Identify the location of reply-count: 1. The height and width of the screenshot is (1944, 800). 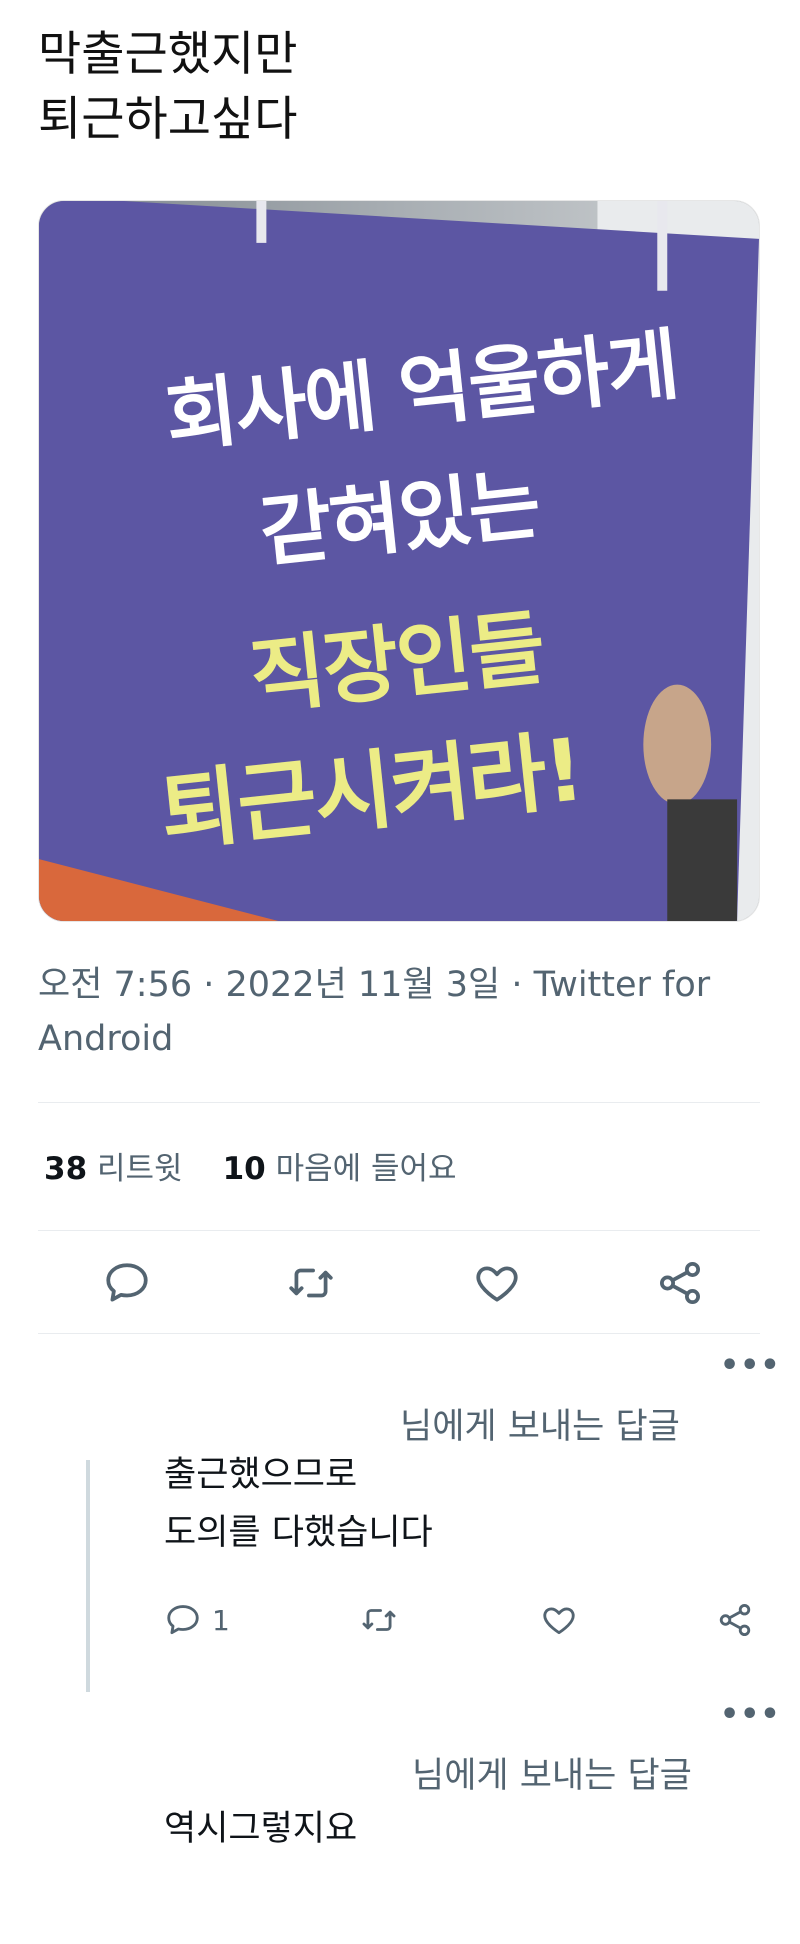
(221, 1620).